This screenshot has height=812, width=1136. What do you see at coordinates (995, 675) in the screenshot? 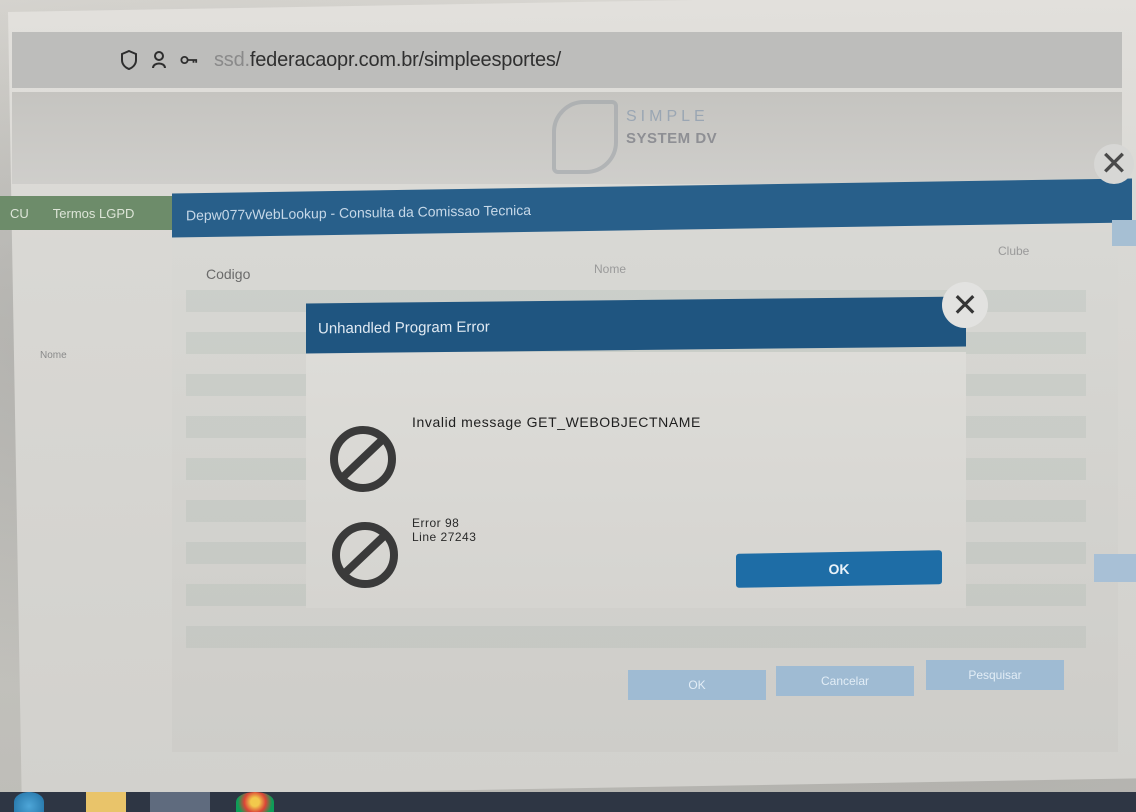
I see `lookup-search-button: Pesquisar` at bounding box center [995, 675].